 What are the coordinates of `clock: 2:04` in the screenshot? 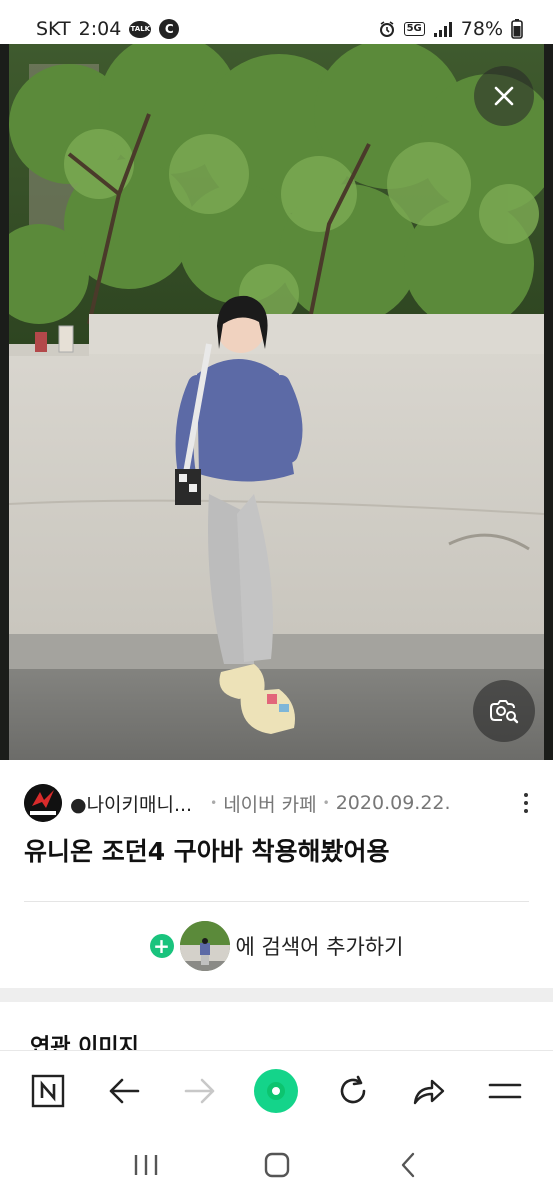 It's located at (100, 29).